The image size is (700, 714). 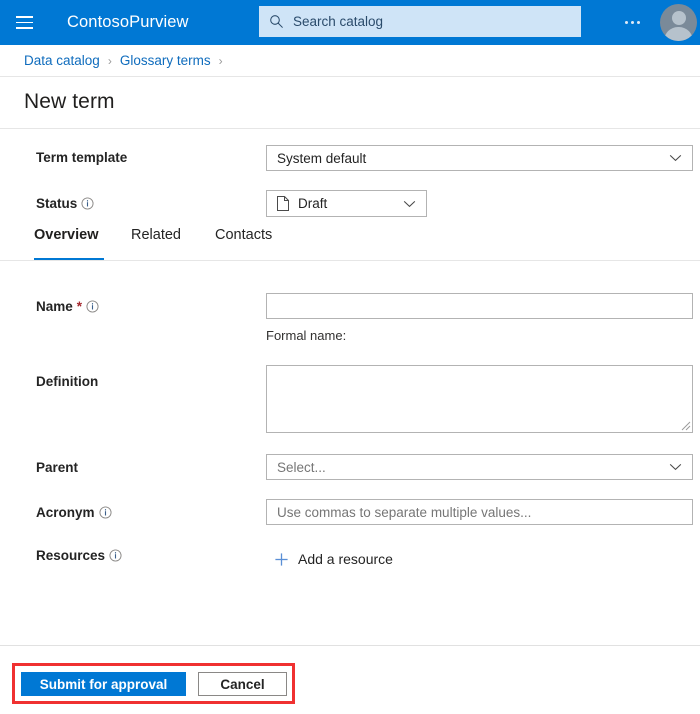 I want to click on title-divider, so click(x=350, y=128).